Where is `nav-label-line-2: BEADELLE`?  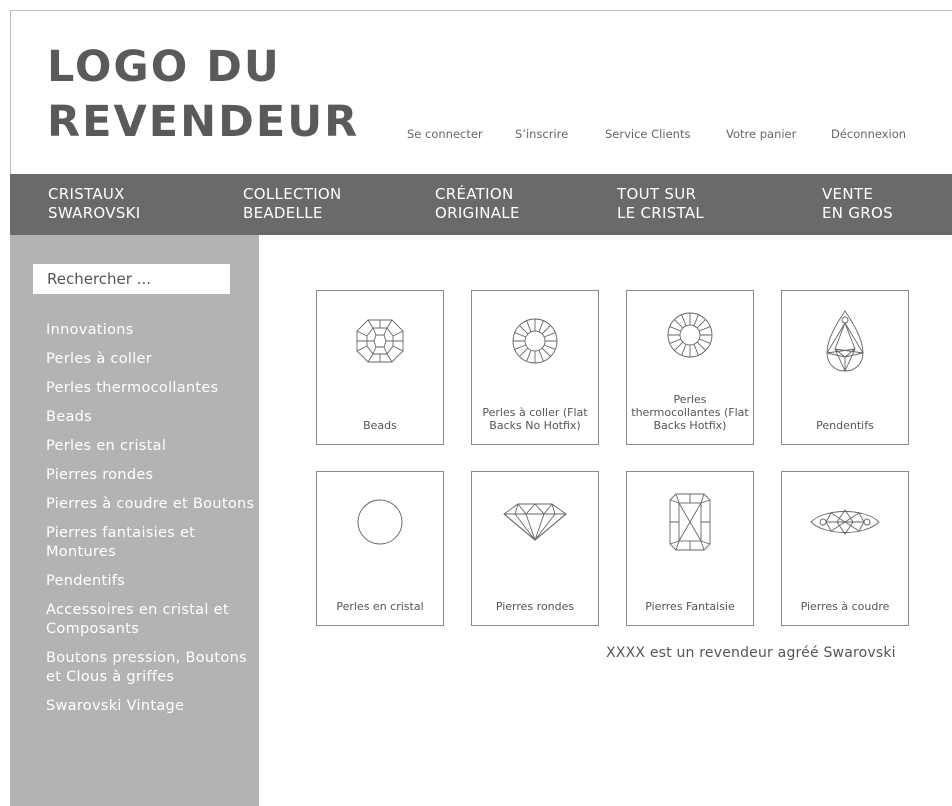 nav-label-line-2: BEADELLE is located at coordinates (283, 213).